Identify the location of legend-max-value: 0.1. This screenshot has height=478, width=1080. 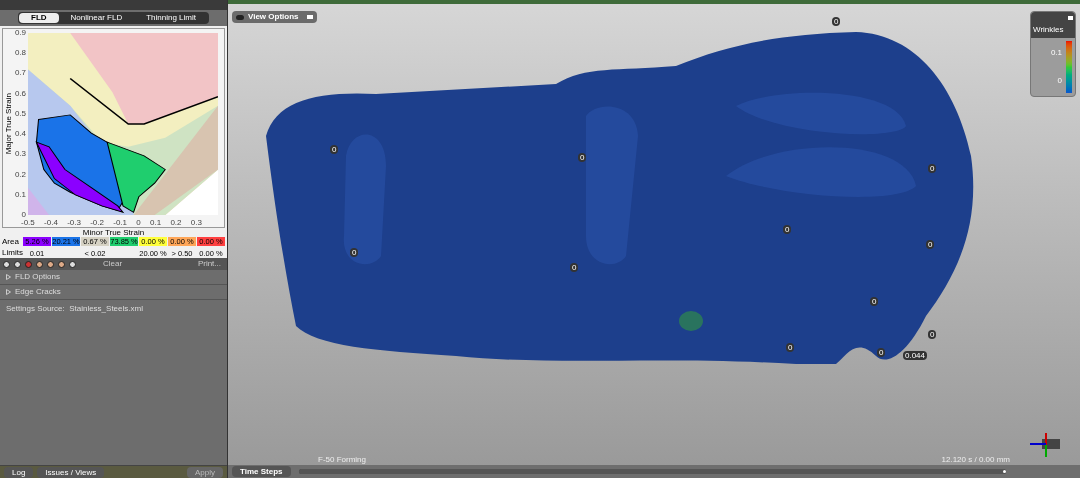
(1056, 53).